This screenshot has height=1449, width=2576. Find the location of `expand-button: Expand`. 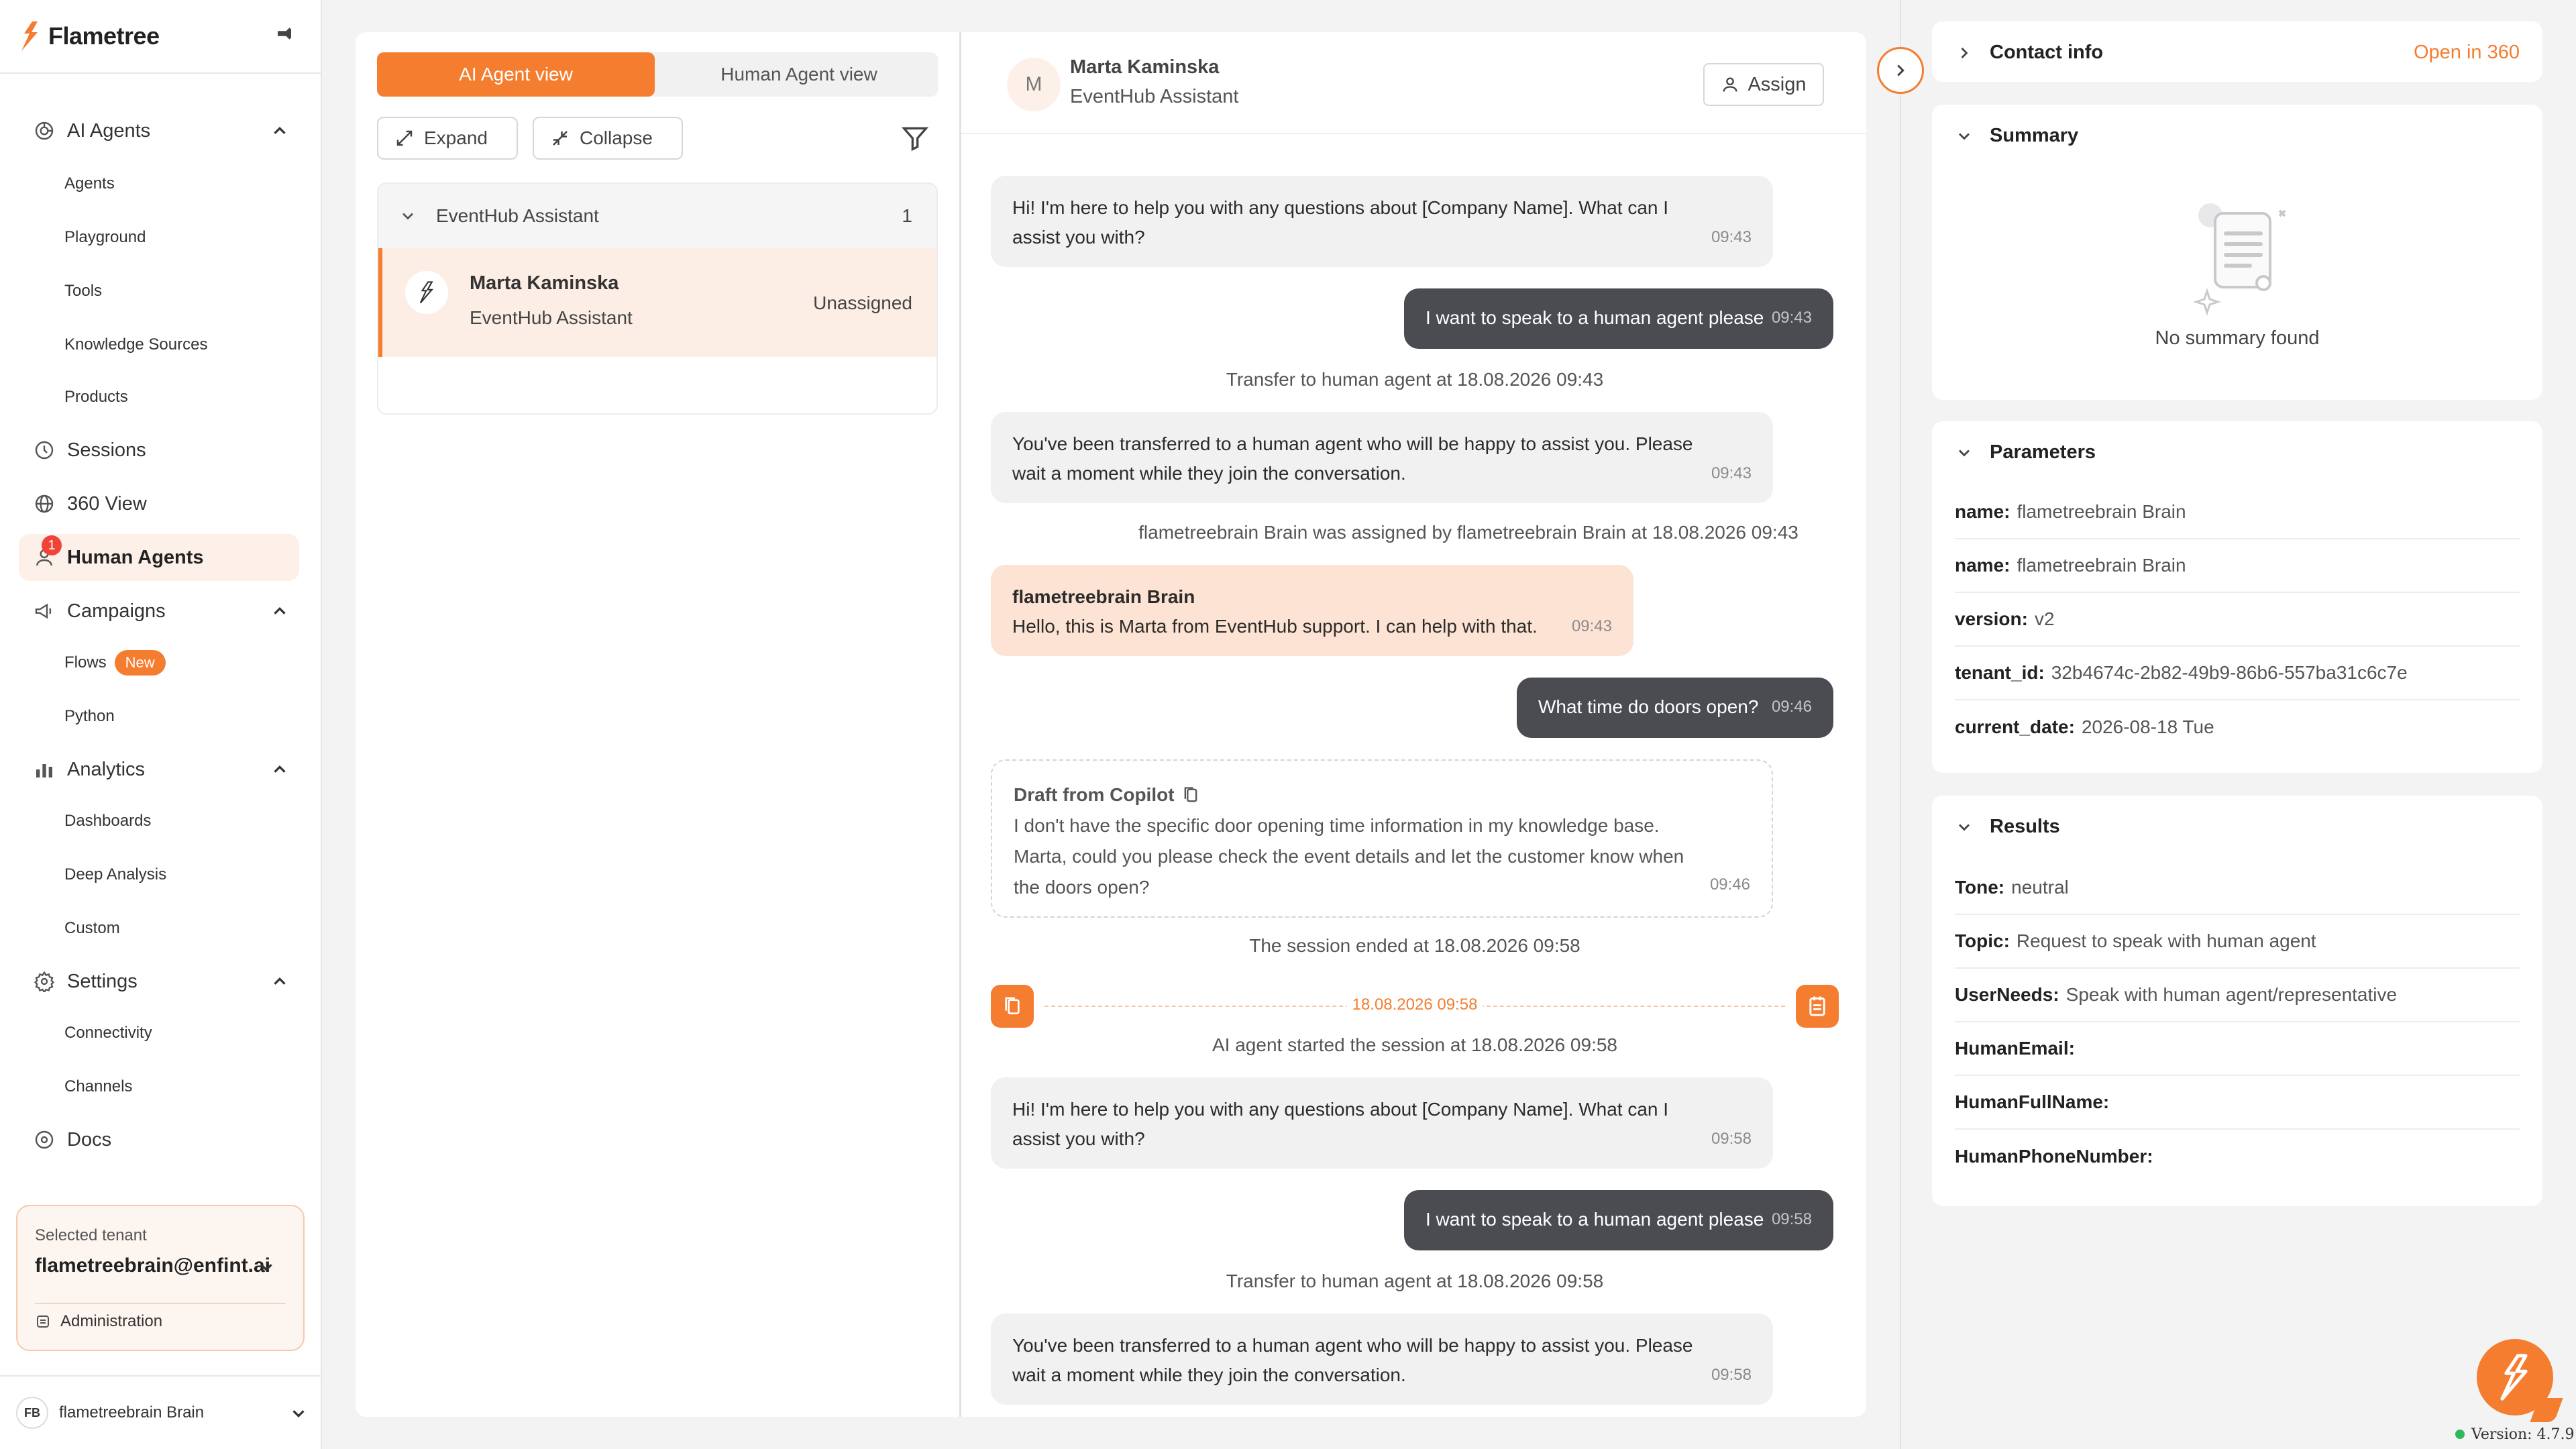

expand-button: Expand is located at coordinates (447, 138).